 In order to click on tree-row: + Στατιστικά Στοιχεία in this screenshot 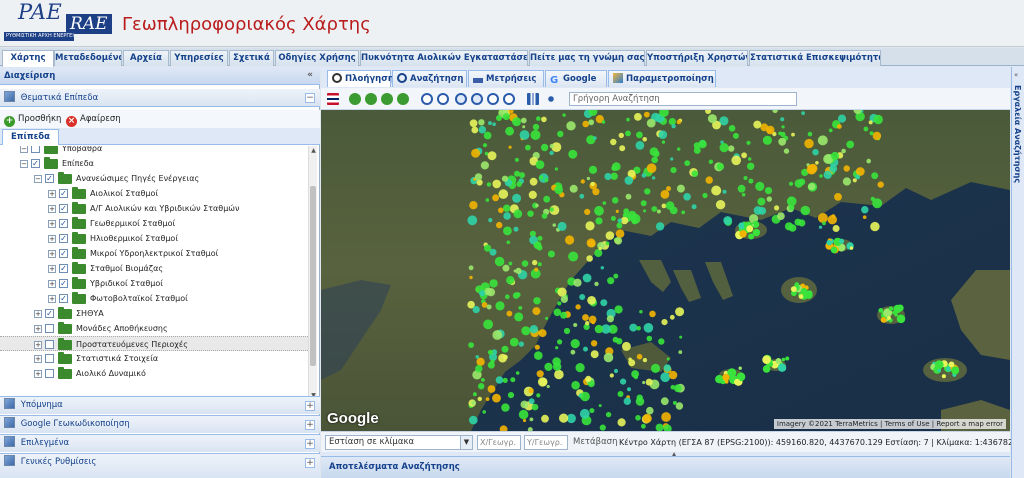, I will do `click(154, 358)`.